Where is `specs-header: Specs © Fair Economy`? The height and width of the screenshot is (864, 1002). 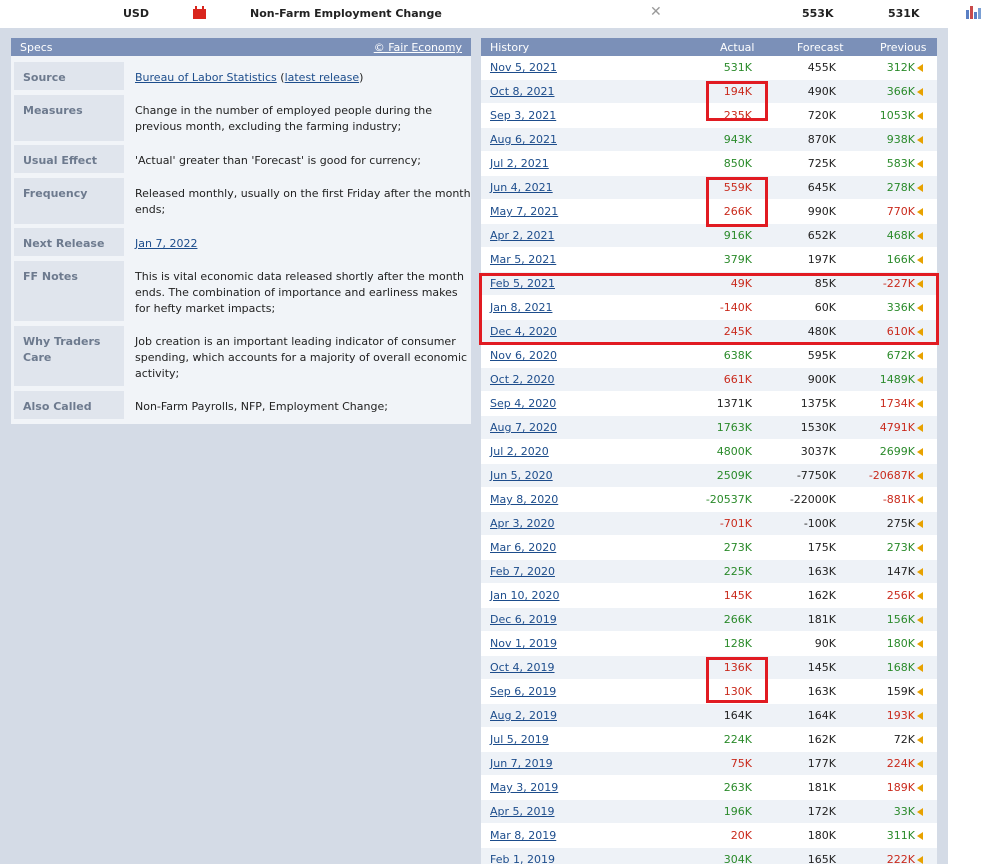 specs-header: Specs © Fair Economy is located at coordinates (241, 47).